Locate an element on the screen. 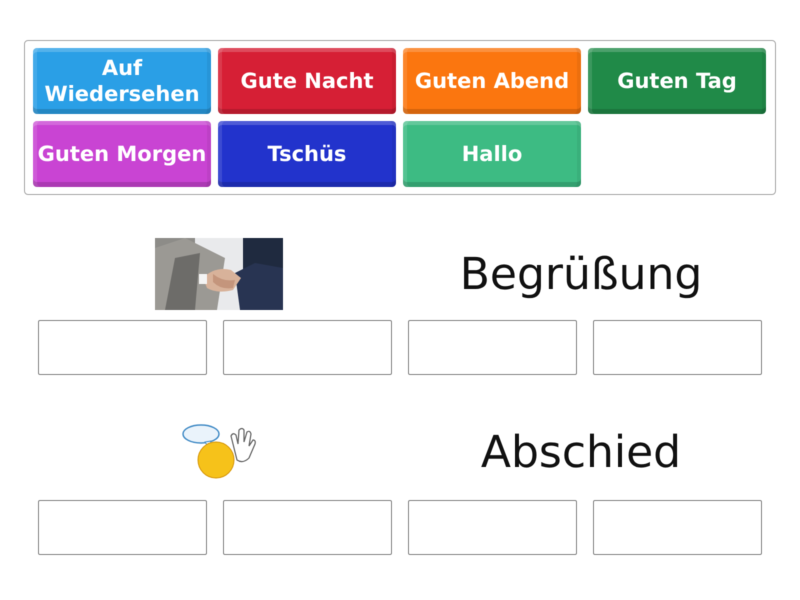 The width and height of the screenshot is (800, 600). answer-tile: Auf Wiedersehen is located at coordinates (122, 81).